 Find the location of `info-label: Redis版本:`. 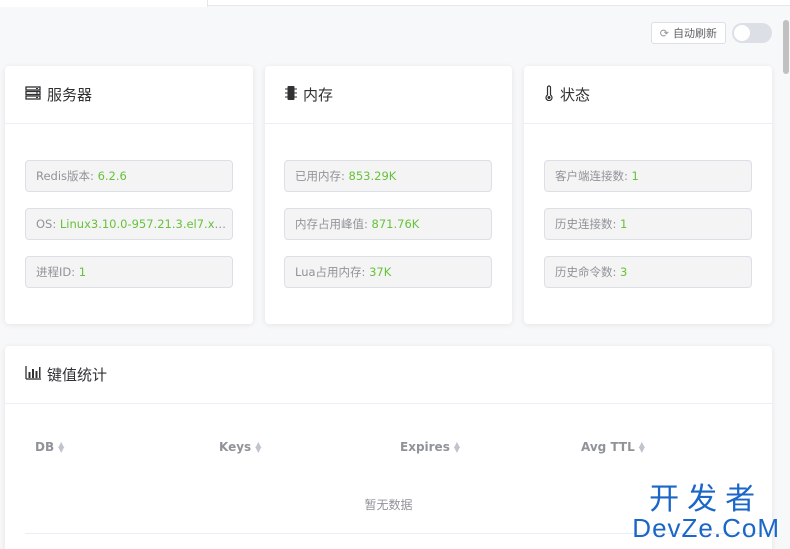

info-label: Redis版本: is located at coordinates (67, 176).